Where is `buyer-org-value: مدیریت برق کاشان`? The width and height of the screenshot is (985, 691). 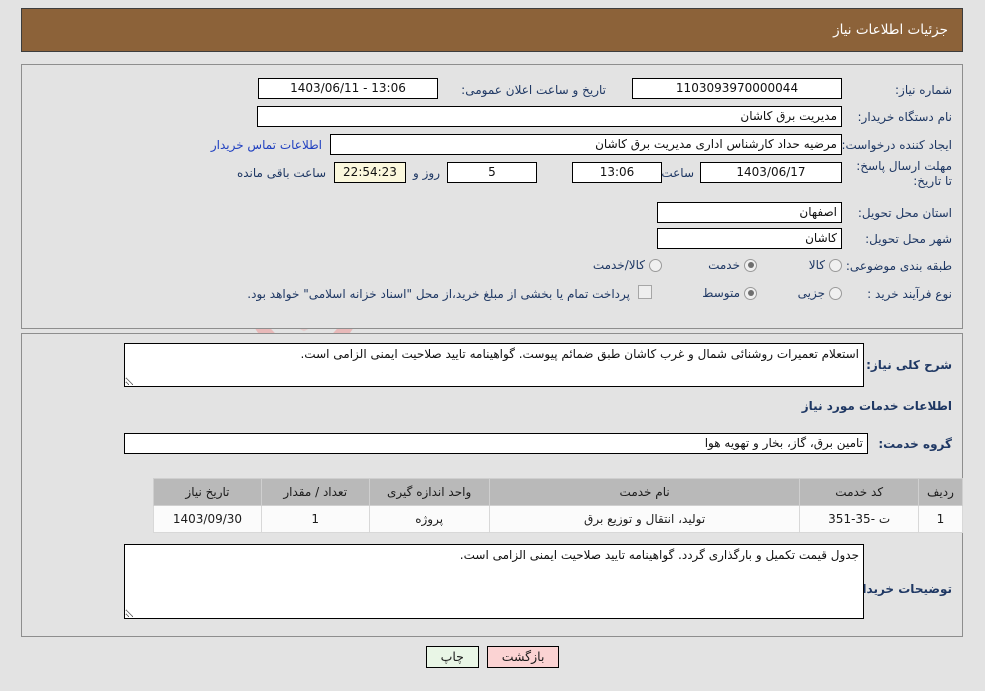 buyer-org-value: مدیریت برق کاشان is located at coordinates (549, 116).